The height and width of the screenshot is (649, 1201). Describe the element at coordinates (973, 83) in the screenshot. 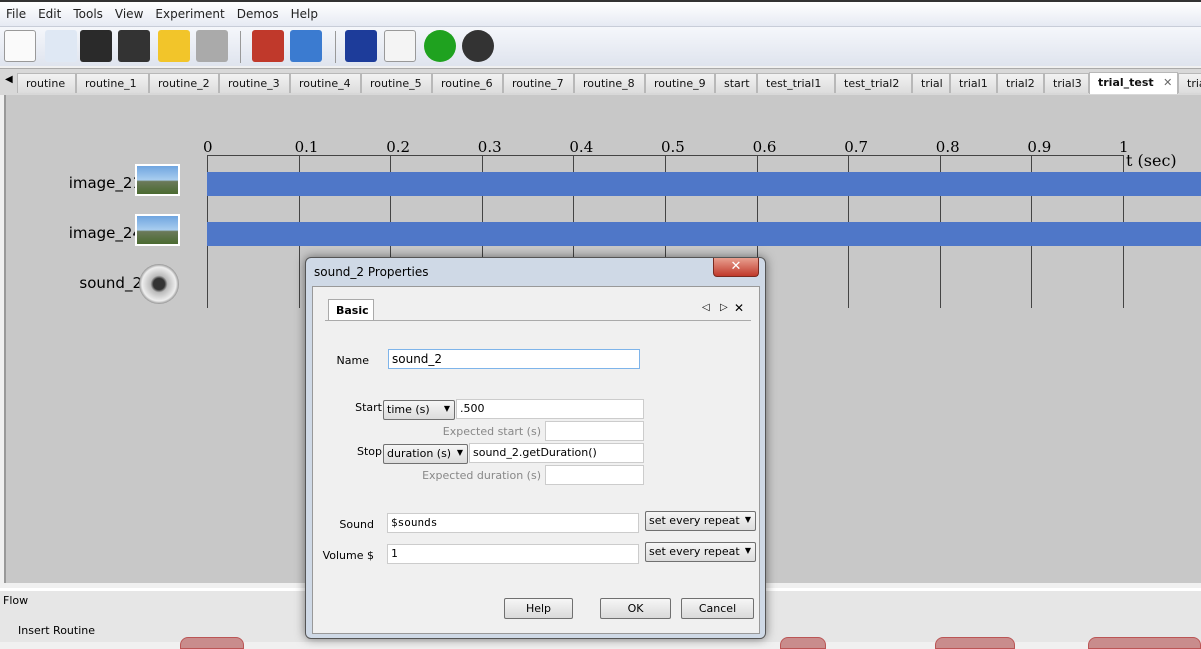

I see `tab-trial1: trial1` at that location.